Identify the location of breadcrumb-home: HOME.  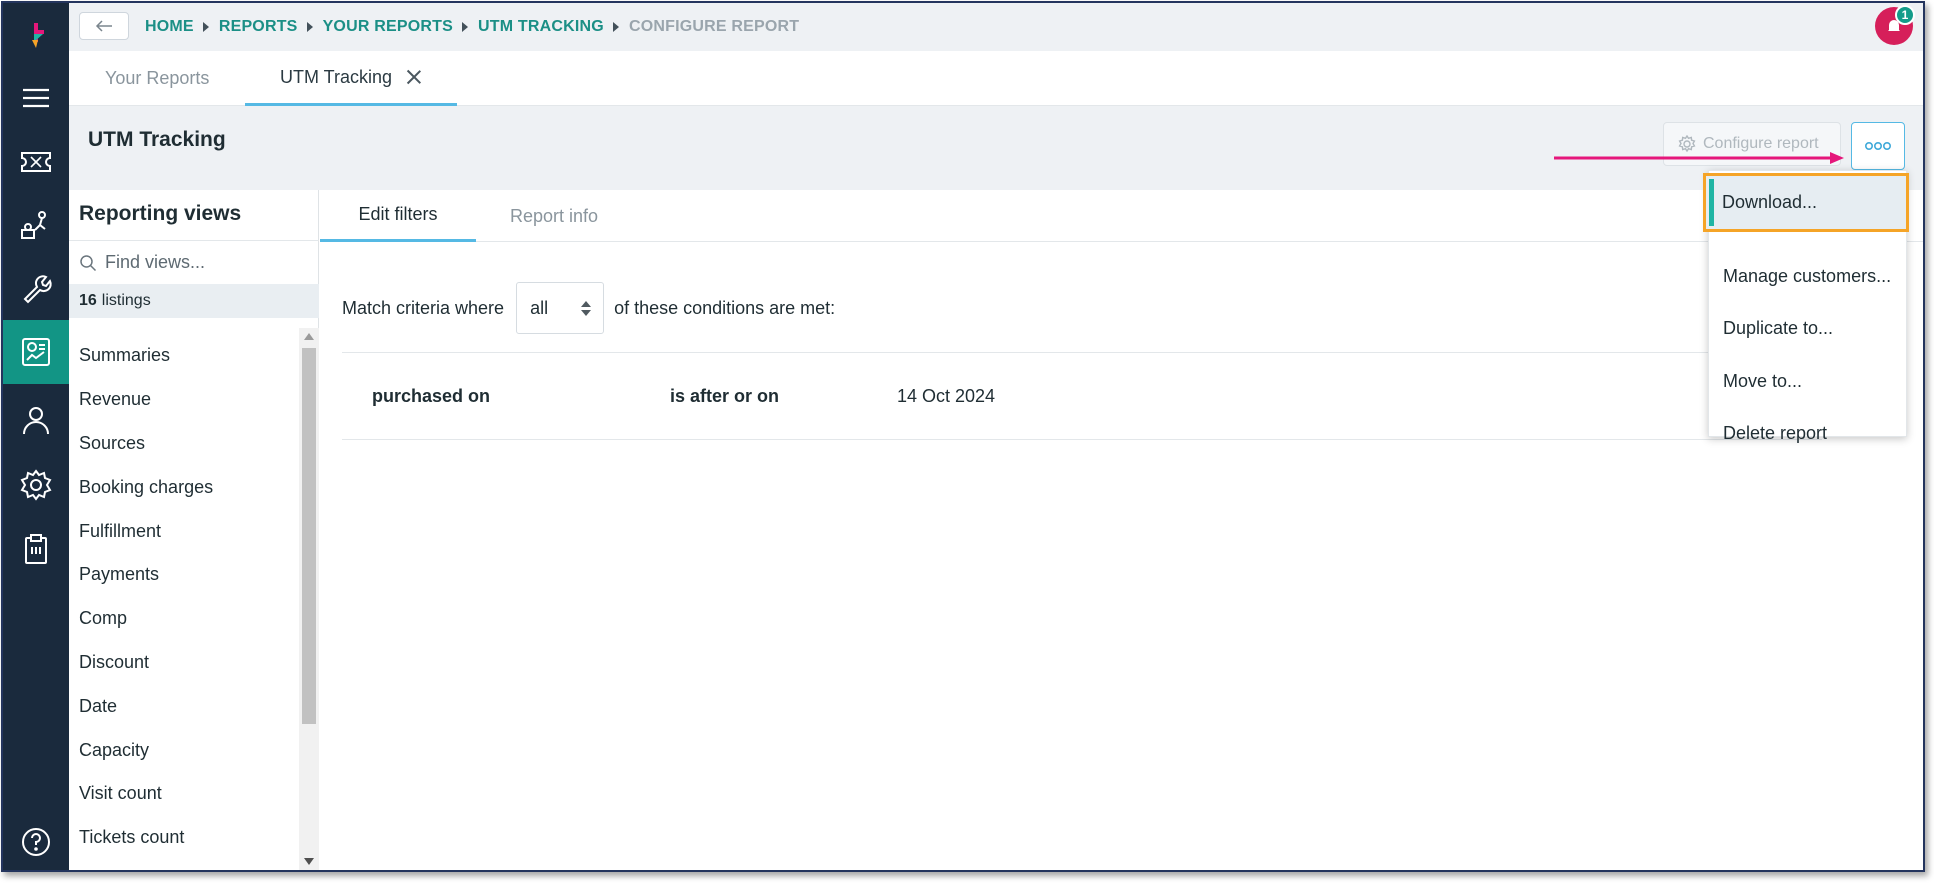
(169, 27).